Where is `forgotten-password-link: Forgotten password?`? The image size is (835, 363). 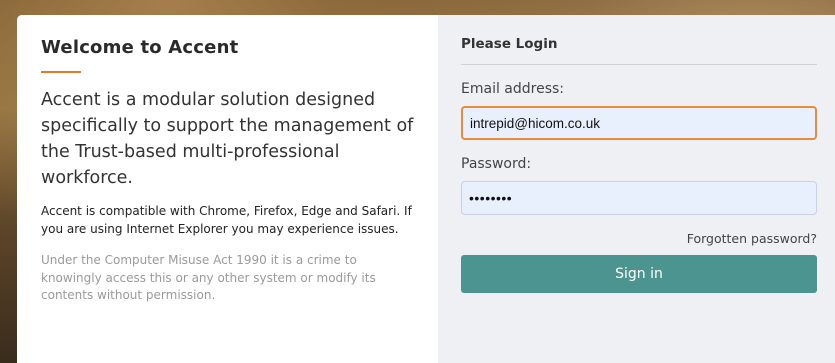
forgotten-password-link: Forgotten password? is located at coordinates (639, 238).